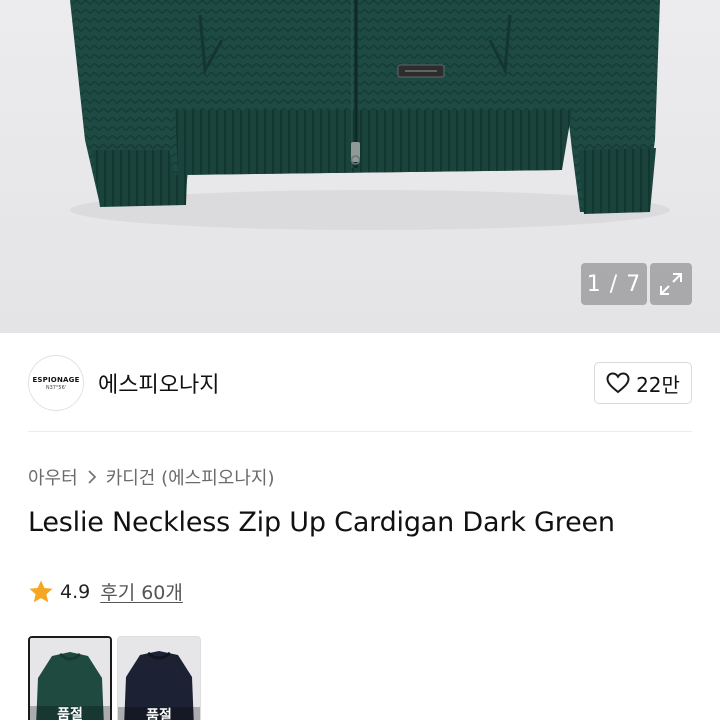 This screenshot has width=720, height=720. Describe the element at coordinates (114, 678) in the screenshot. I see `variant-thumbnails: 품절 품절` at that location.